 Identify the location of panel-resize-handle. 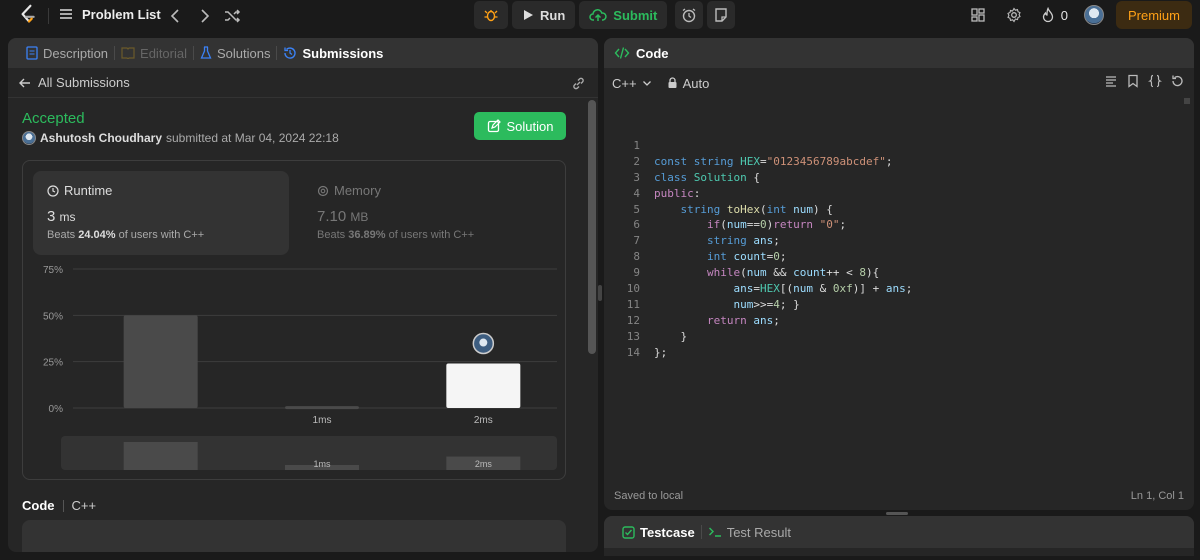
(600, 293).